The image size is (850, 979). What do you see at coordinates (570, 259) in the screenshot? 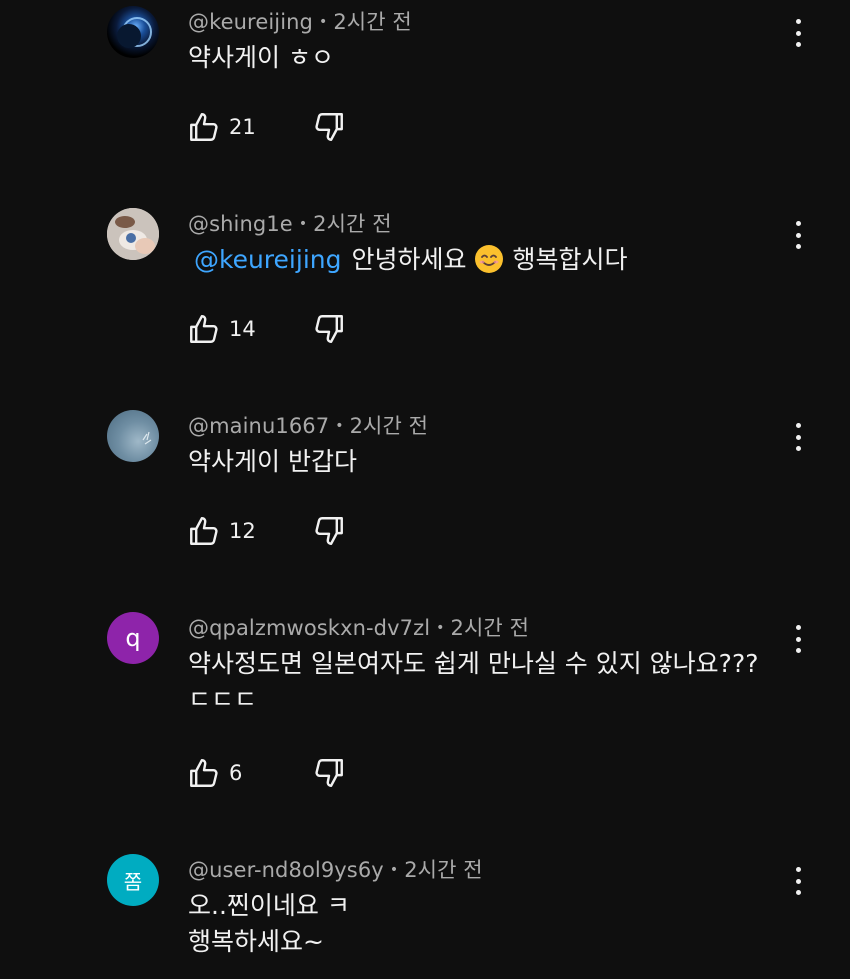
I see `comment-text-content: 행복합시다` at bounding box center [570, 259].